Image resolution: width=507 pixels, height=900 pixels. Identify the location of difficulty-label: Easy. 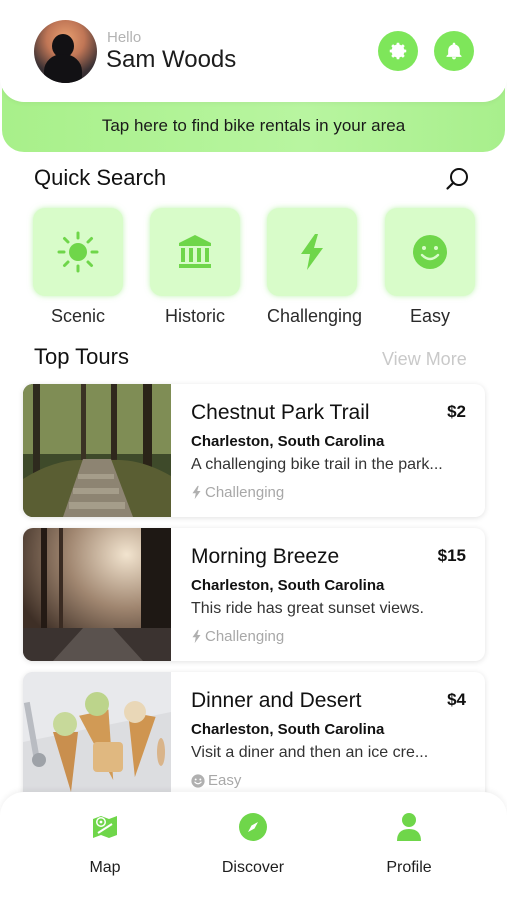
(225, 780).